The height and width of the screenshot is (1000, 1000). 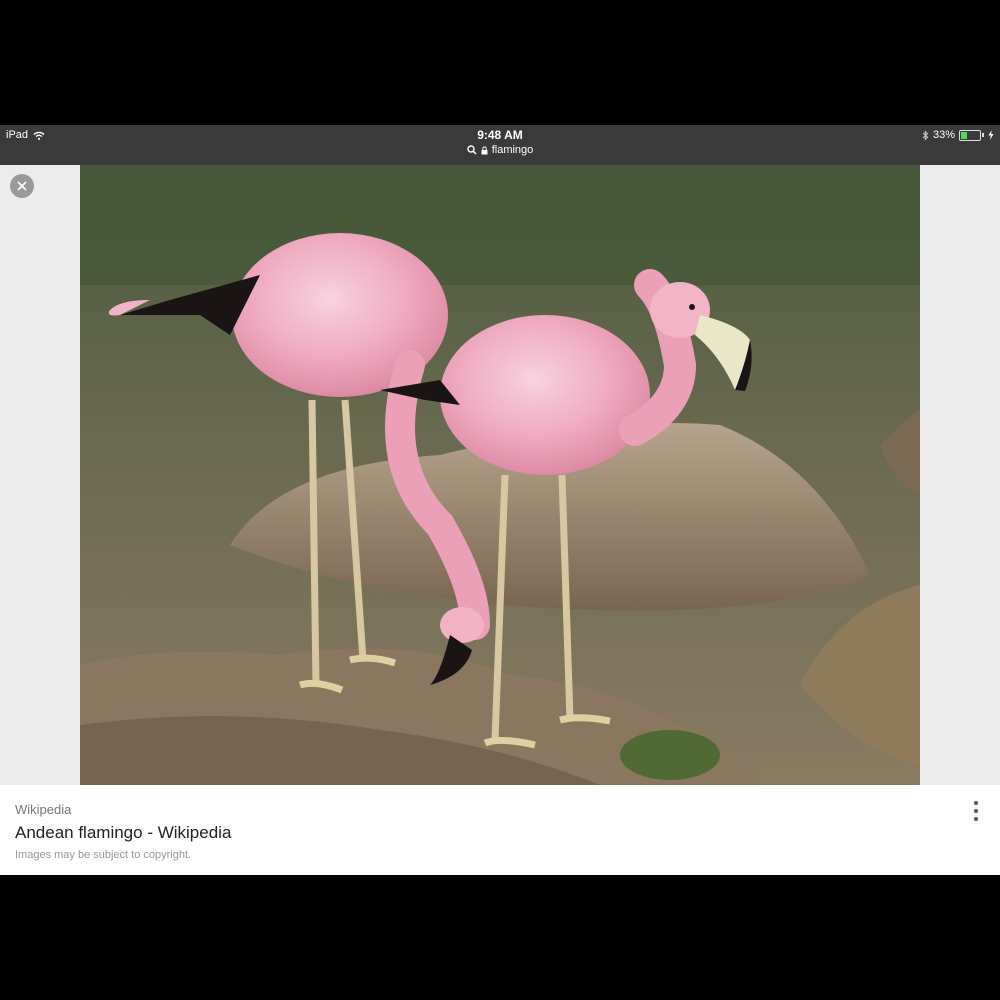 What do you see at coordinates (958, 135) in the screenshot?
I see `status-right: 33%` at bounding box center [958, 135].